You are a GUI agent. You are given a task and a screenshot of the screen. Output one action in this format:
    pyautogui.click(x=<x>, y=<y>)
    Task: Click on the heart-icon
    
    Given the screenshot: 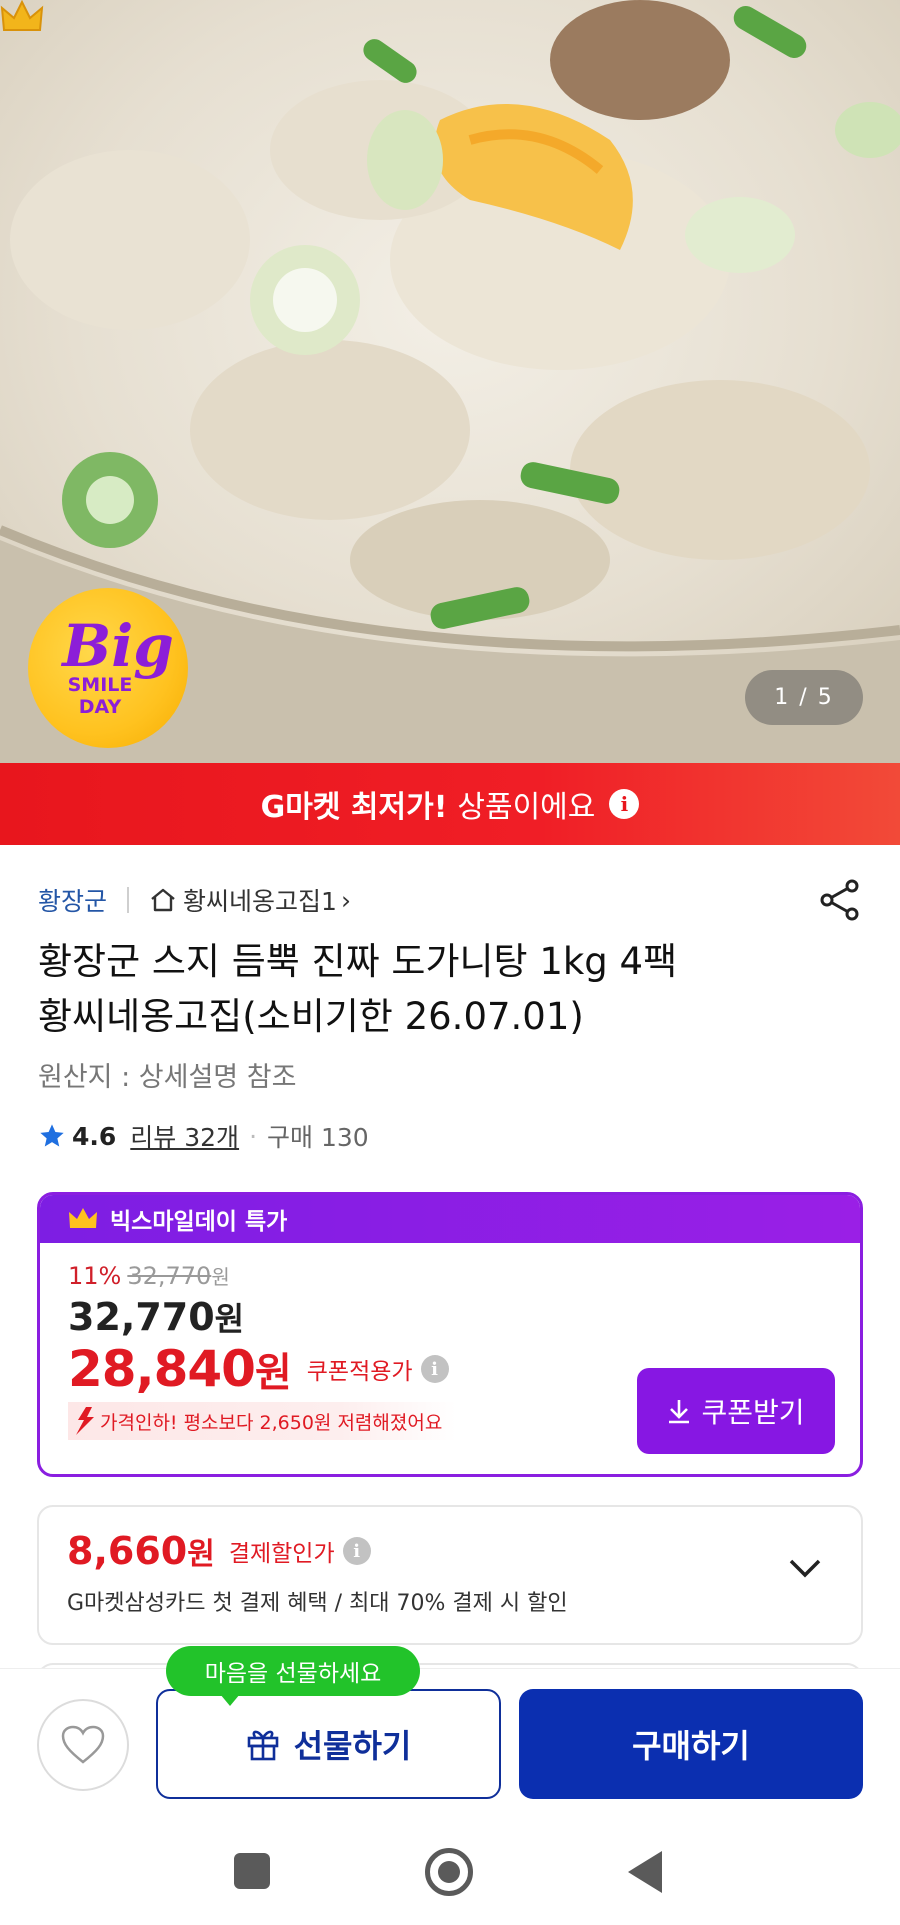 What is the action you would take?
    pyautogui.click(x=83, y=1744)
    